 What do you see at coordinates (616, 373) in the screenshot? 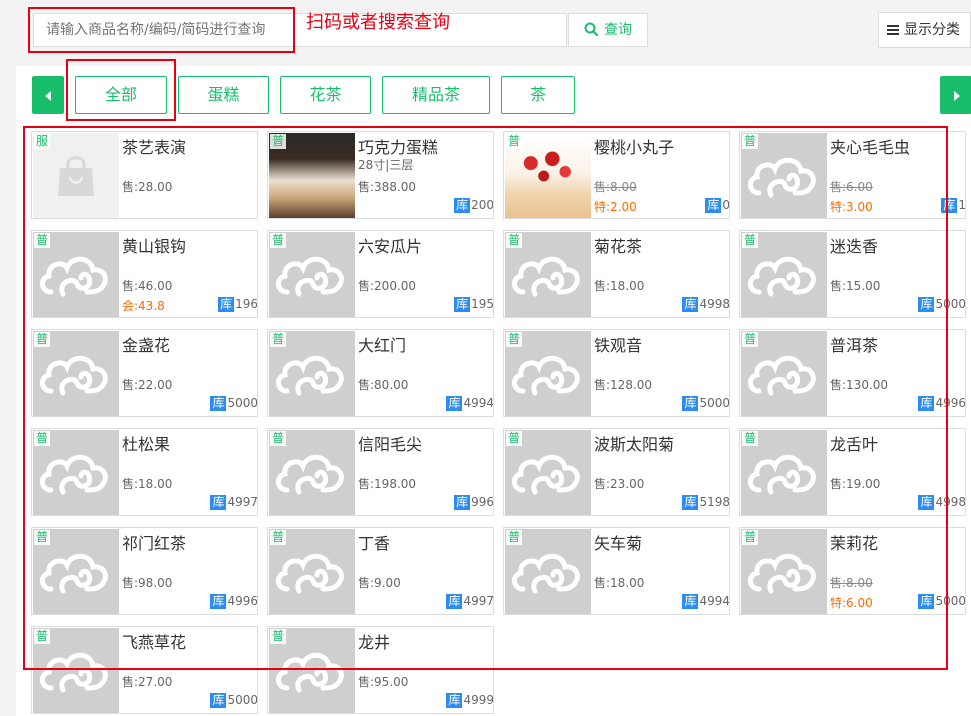
I see `product-card: 普 铁观音 售:128.00 库 5000` at bounding box center [616, 373].